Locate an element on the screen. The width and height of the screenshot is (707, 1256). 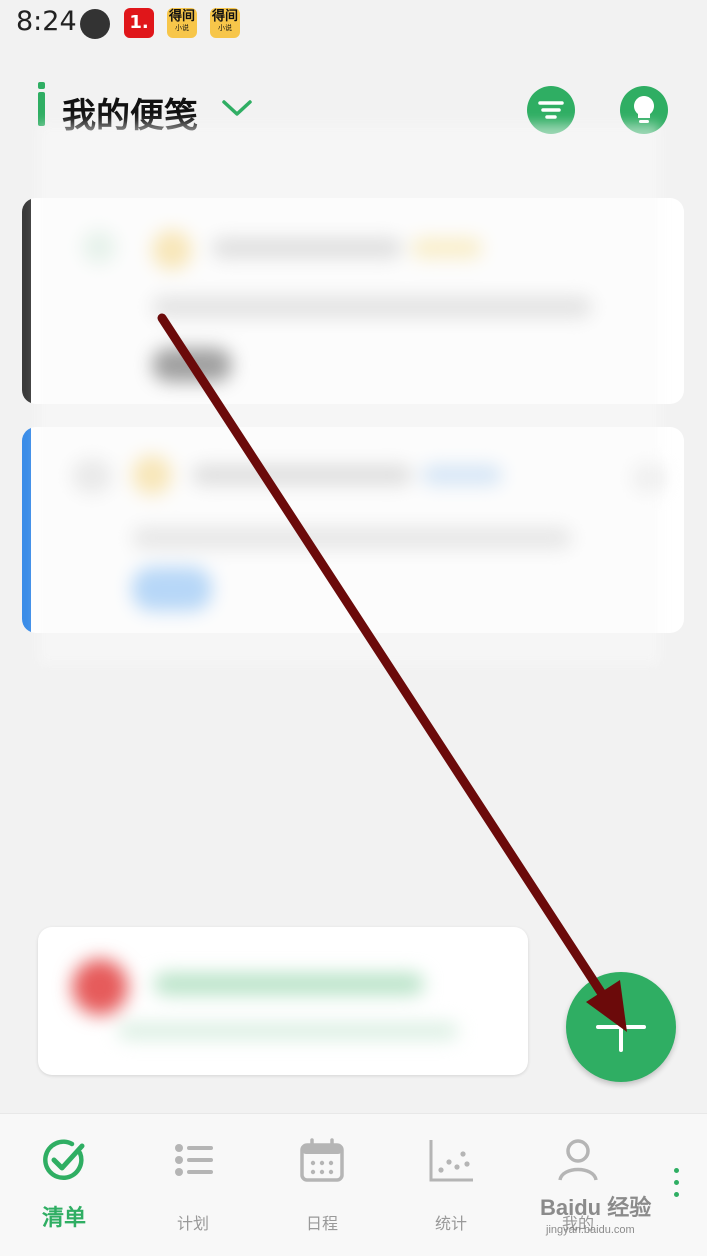
reminder-card is located at coordinates (283, 1001).